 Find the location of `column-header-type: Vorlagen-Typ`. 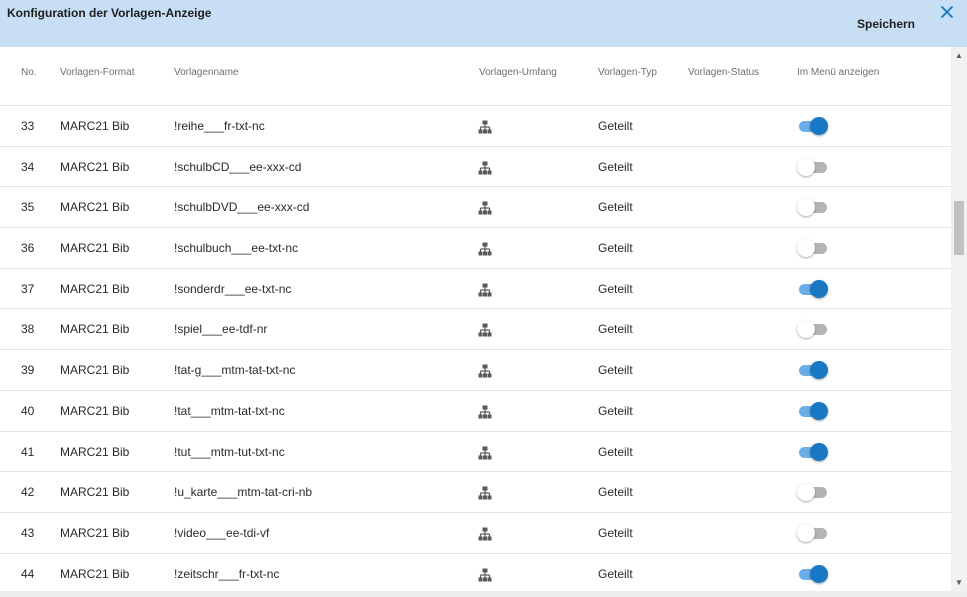

column-header-type: Vorlagen-Typ is located at coordinates (627, 72).